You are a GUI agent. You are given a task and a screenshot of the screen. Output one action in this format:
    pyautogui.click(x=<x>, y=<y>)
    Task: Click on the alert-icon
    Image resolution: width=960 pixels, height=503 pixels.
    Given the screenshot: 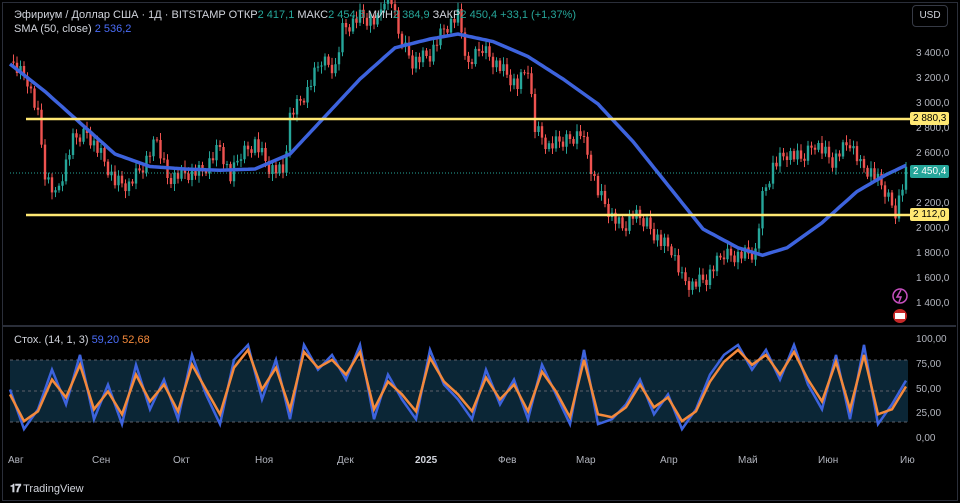 What is the action you would take?
    pyautogui.click(x=900, y=296)
    